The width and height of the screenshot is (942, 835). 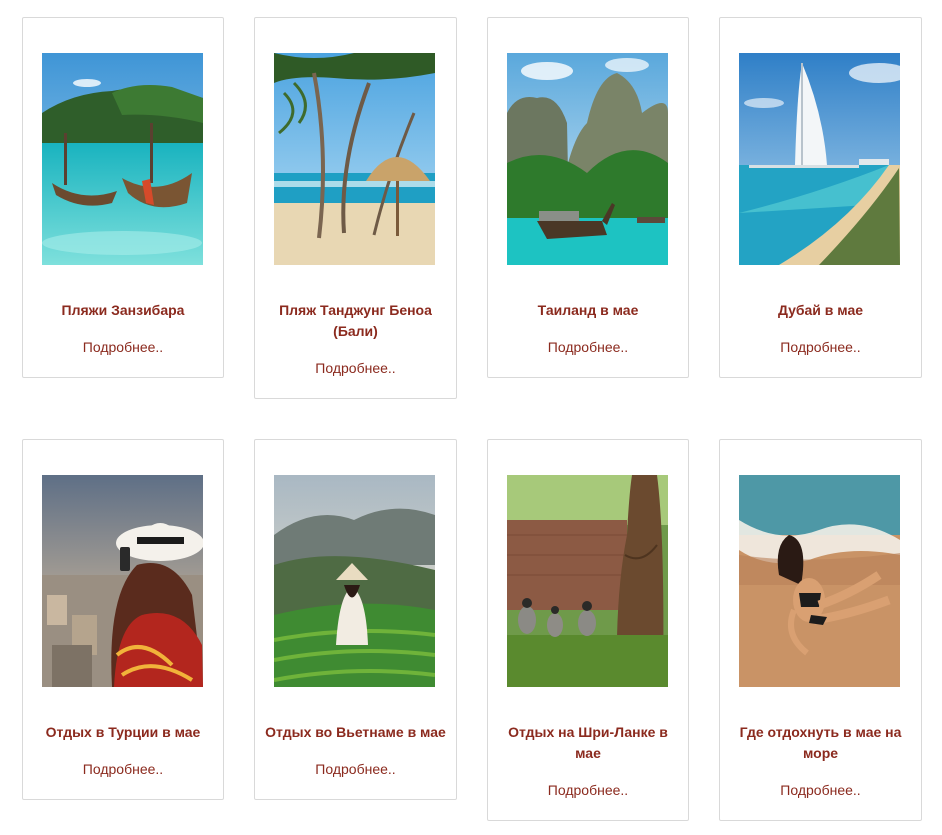 I want to click on card-turkey: Отдых в Турции в мае Подробнее.., so click(x=123, y=619).